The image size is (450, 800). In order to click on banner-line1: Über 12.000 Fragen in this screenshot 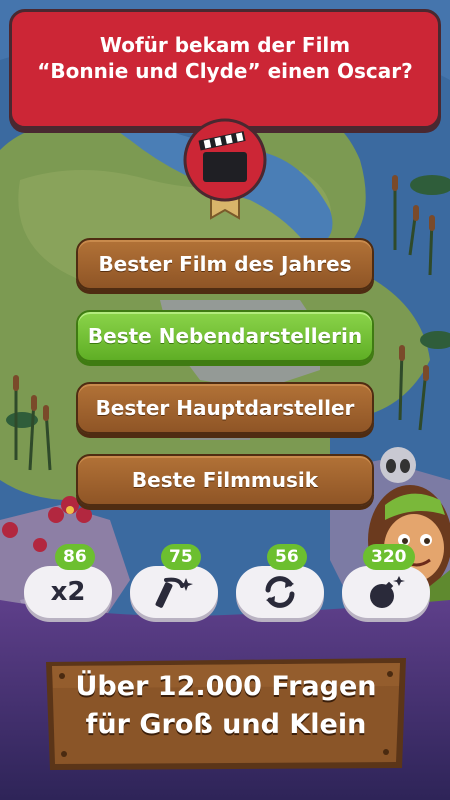, I will do `click(226, 686)`.